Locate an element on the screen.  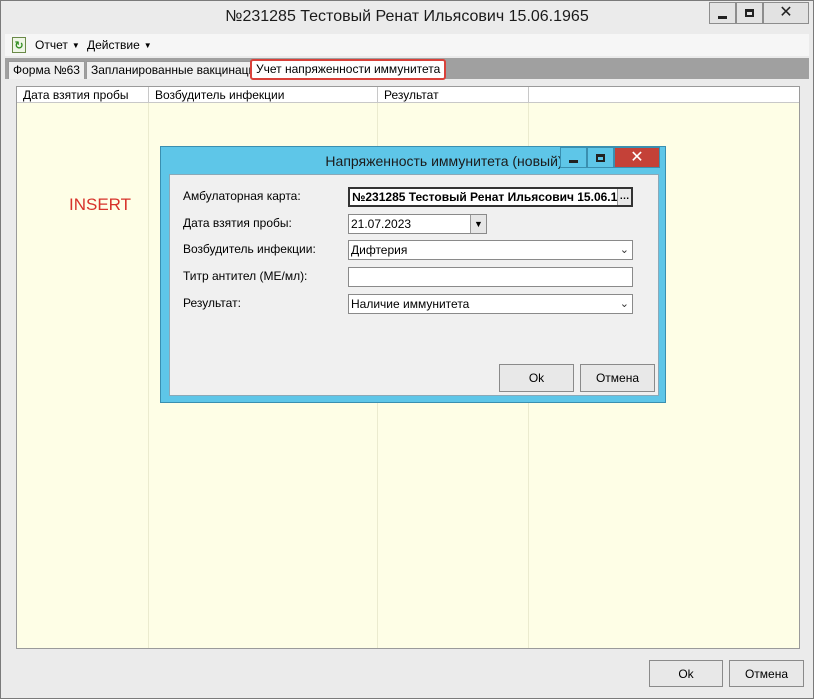
cancel-button: Отмена is located at coordinates (766, 673).